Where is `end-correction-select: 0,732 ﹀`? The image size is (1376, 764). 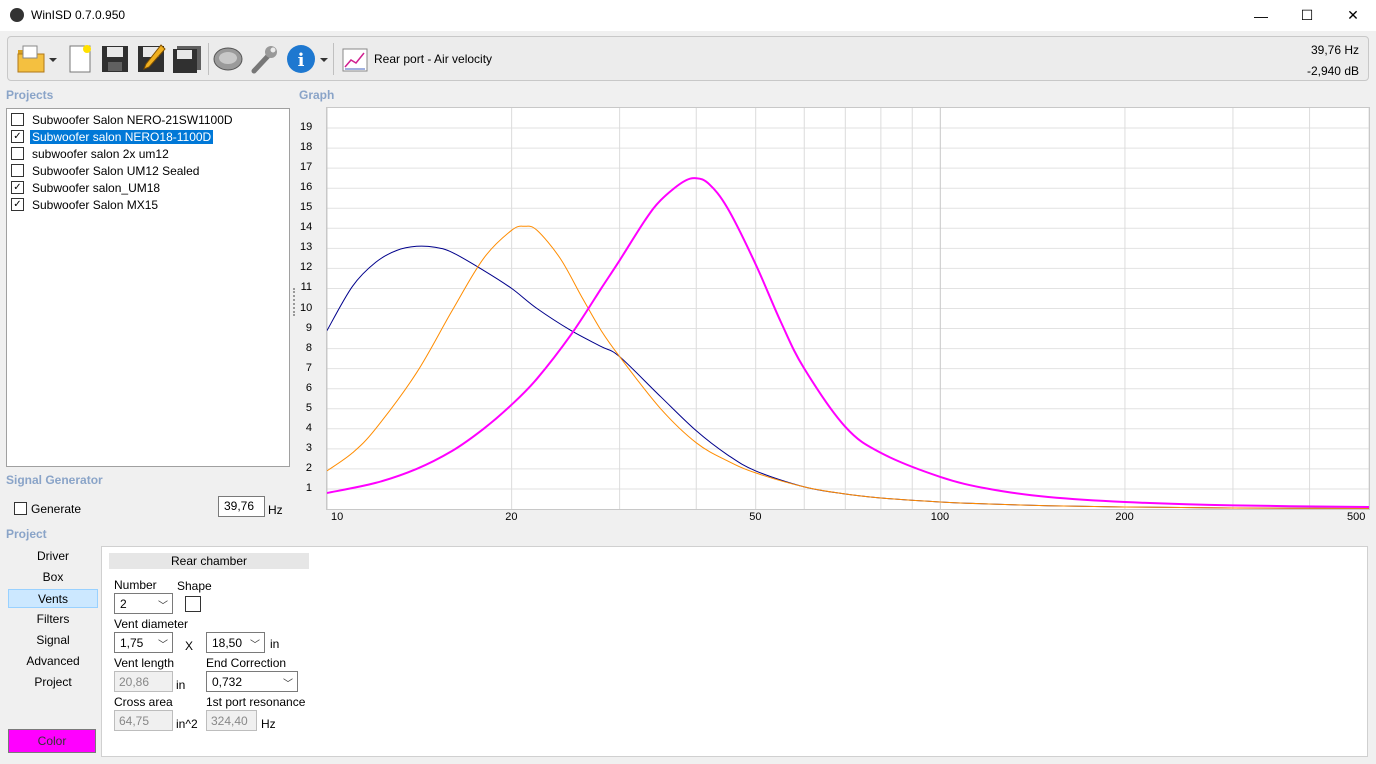 end-correction-select: 0,732 ﹀ is located at coordinates (252, 681).